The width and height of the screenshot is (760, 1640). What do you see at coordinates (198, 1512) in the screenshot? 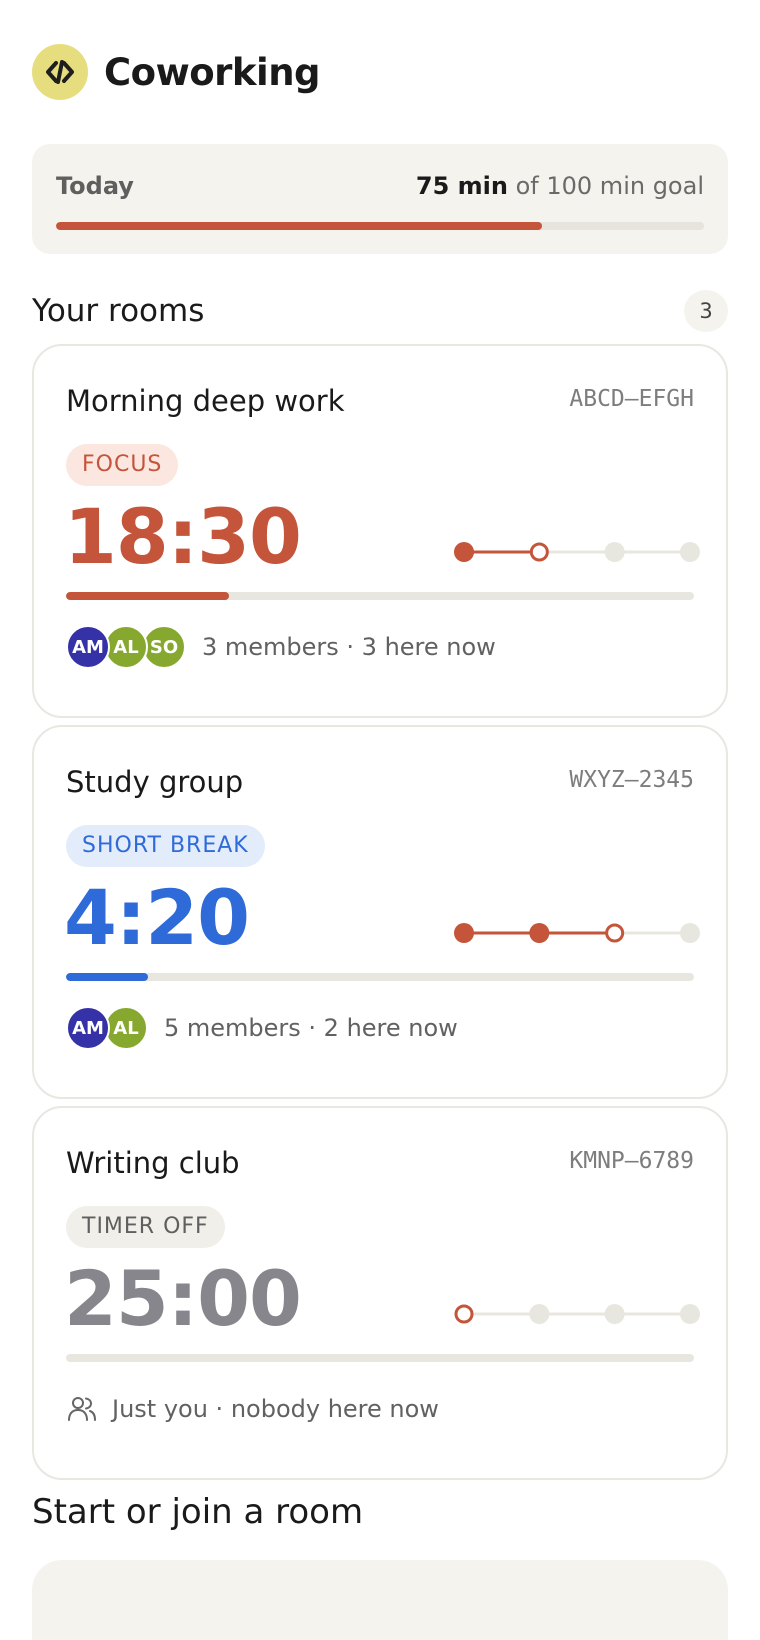
I see `start-join-title: Start or join a room` at bounding box center [198, 1512].